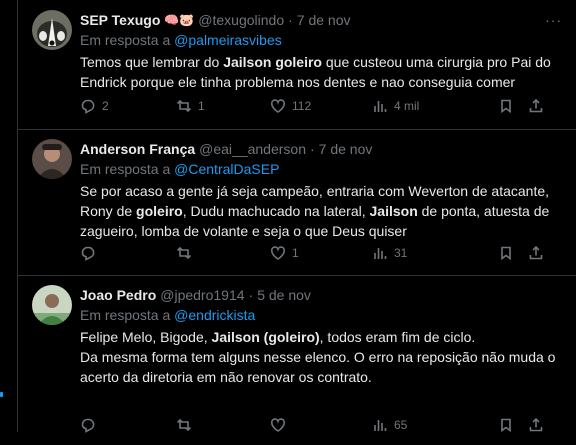  I want to click on user-handle: @jpedro1914, so click(202, 295).